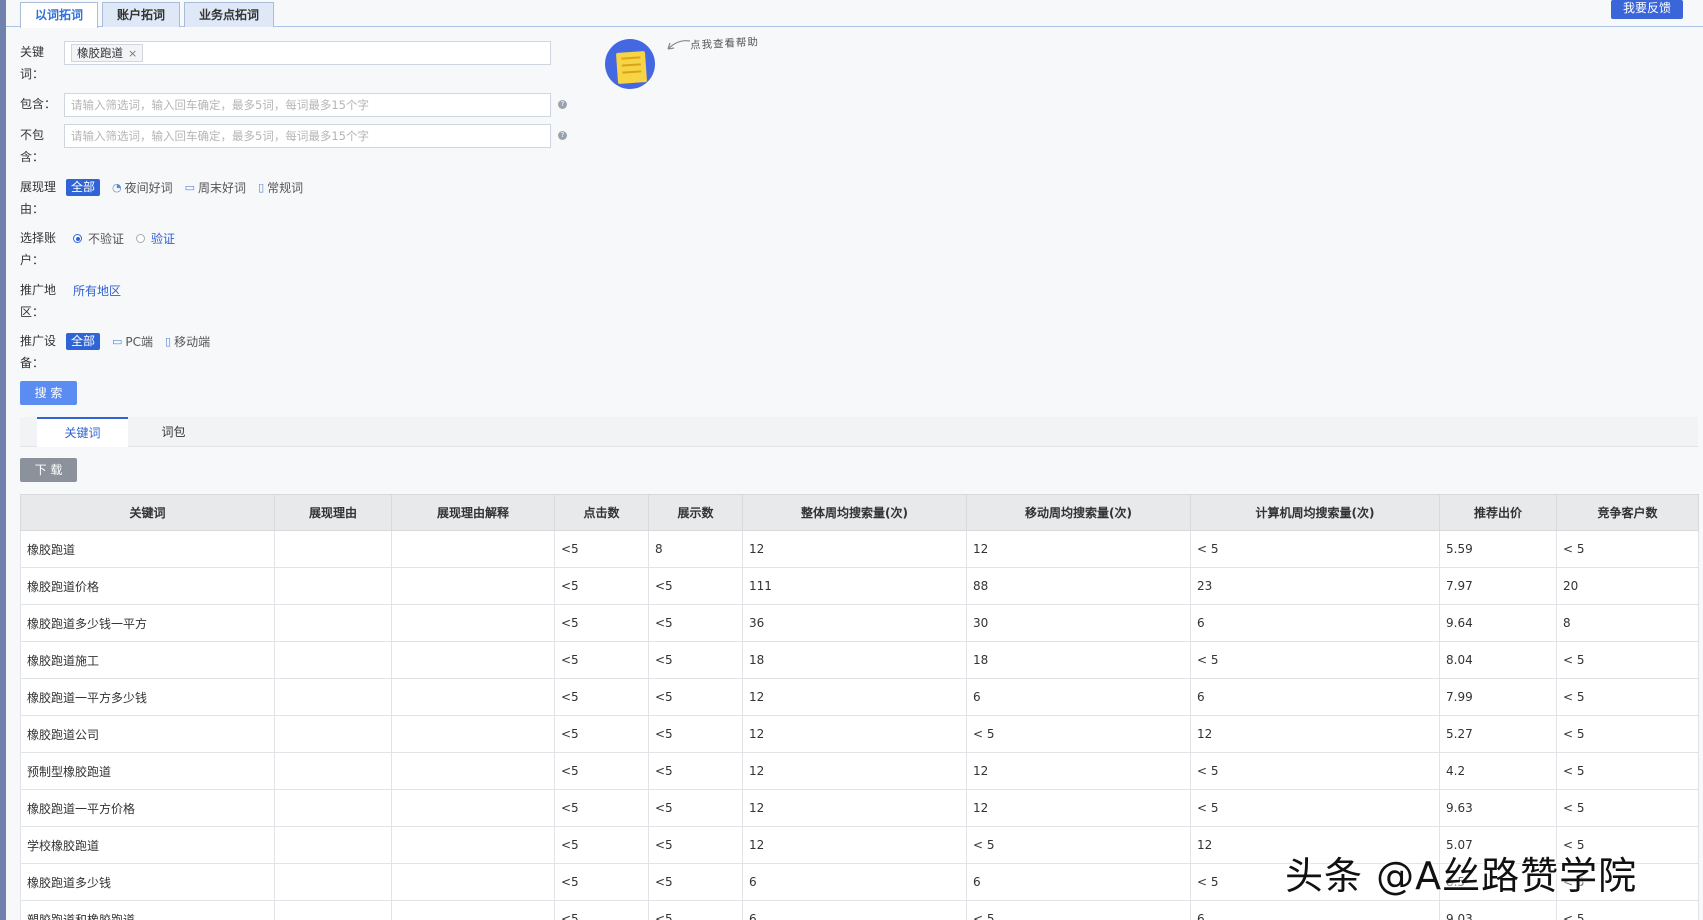  What do you see at coordinates (695, 512) in the screenshot?
I see `col-impressions: 展示数` at bounding box center [695, 512].